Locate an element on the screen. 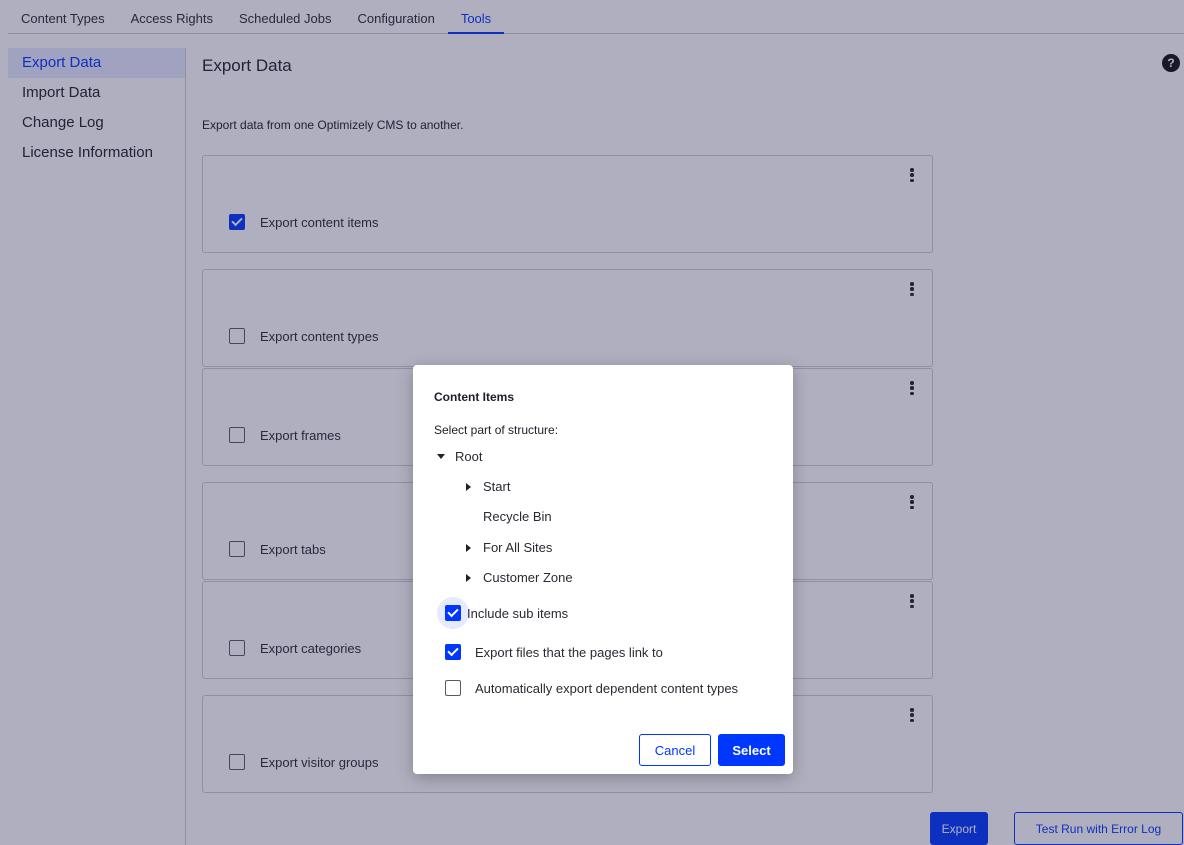 Image resolution: width=1184 pixels, height=845 pixels. select-button: Select is located at coordinates (751, 750).